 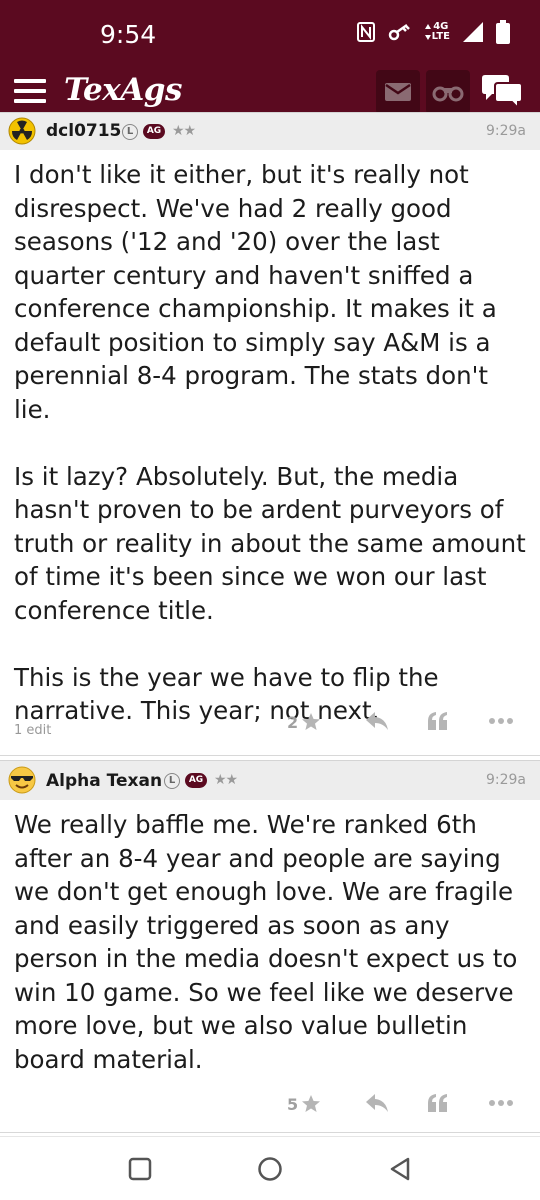 What do you see at coordinates (270, 31) in the screenshot?
I see `status-bar: 9:54 4G LTE` at bounding box center [270, 31].